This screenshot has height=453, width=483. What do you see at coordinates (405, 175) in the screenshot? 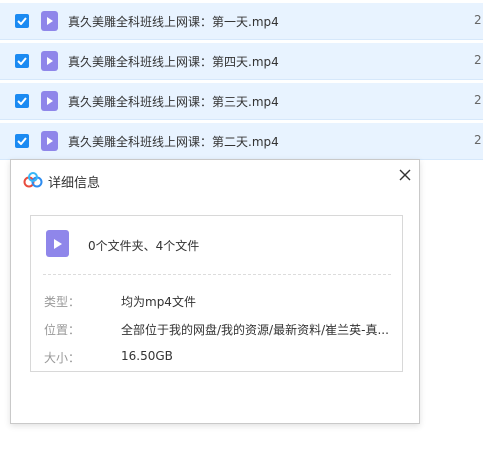
I see `close-icon` at bounding box center [405, 175].